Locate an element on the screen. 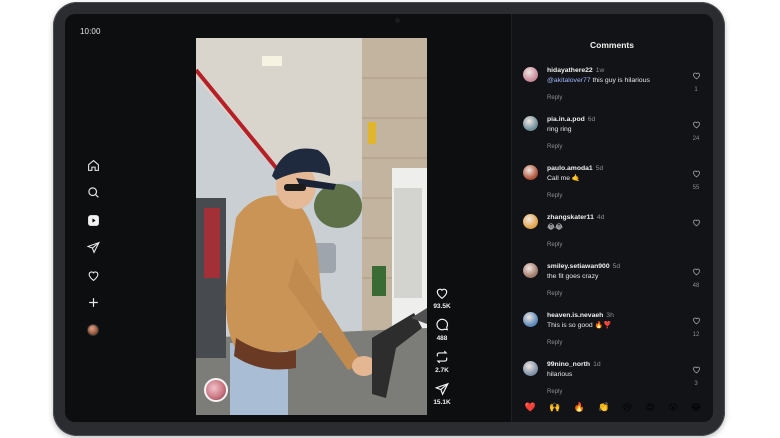 This screenshot has width=780, height=438. music-disc is located at coordinates (216, 390).